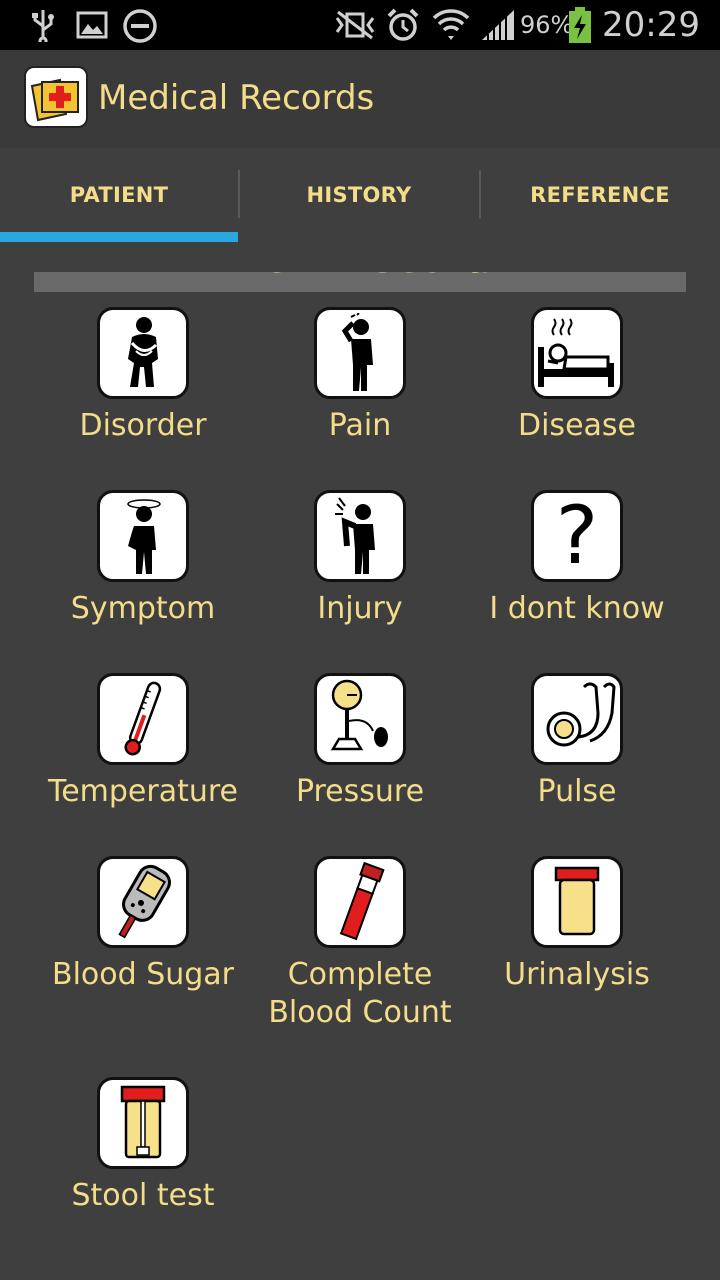 This screenshot has height=1280, width=720. Describe the element at coordinates (143, 974) in the screenshot. I see `record-label: Blood Sugar` at that location.